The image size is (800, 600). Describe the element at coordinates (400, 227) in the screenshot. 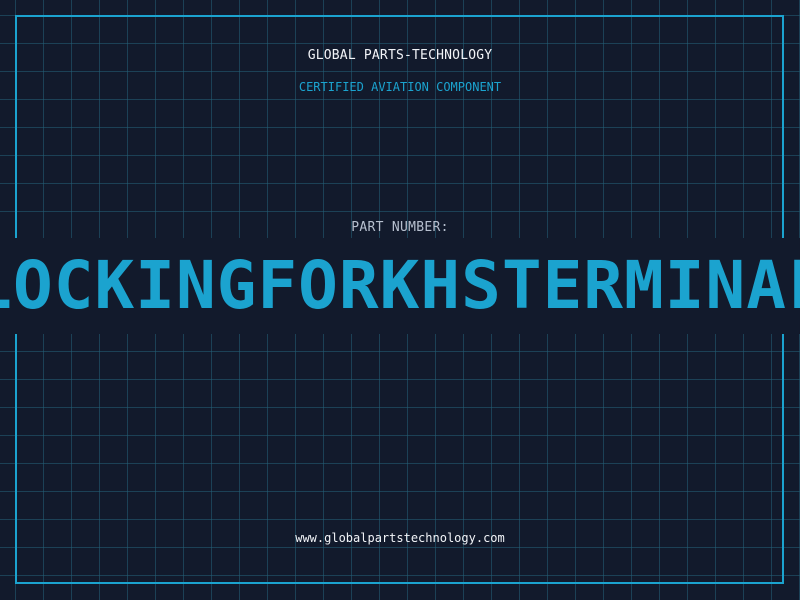

I see `part-number-label: PART NUMBER:` at that location.